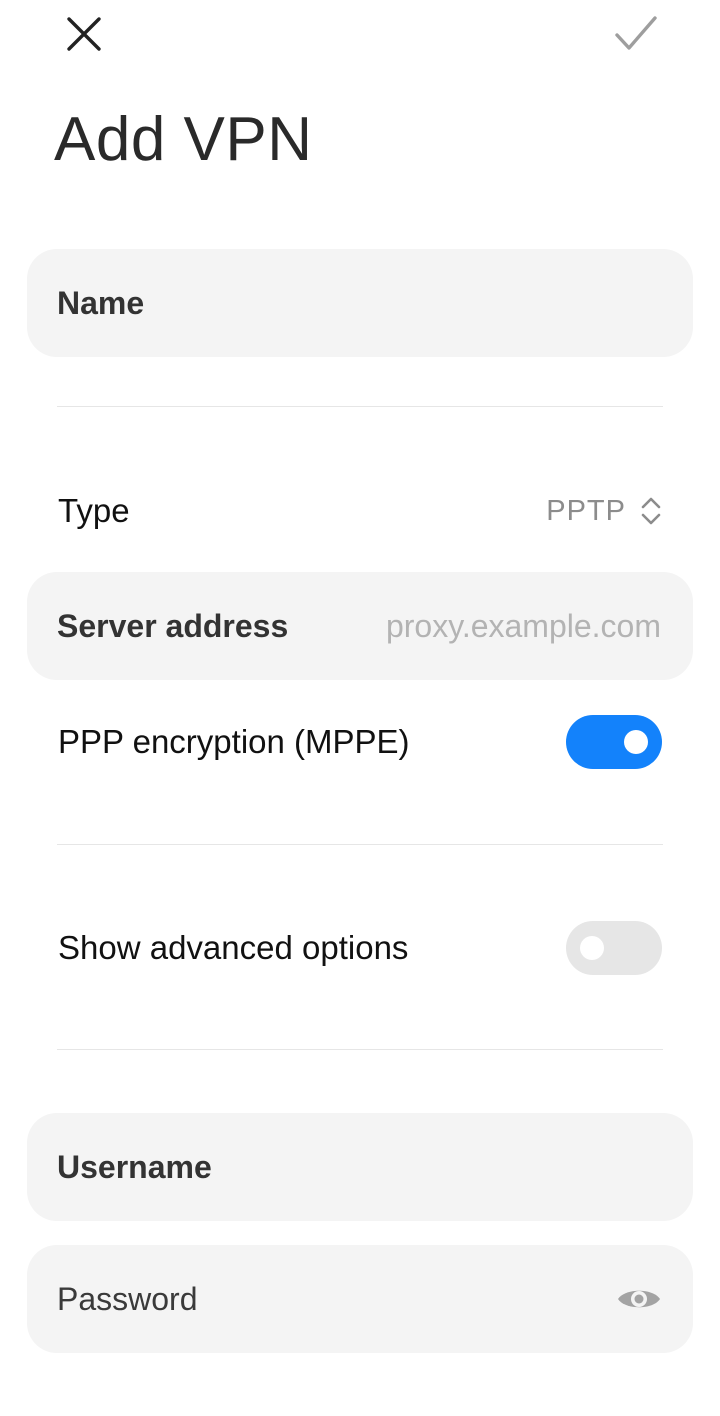 The image size is (720, 1416). Describe the element at coordinates (183, 139) in the screenshot. I see `page-title: Add VPN` at that location.